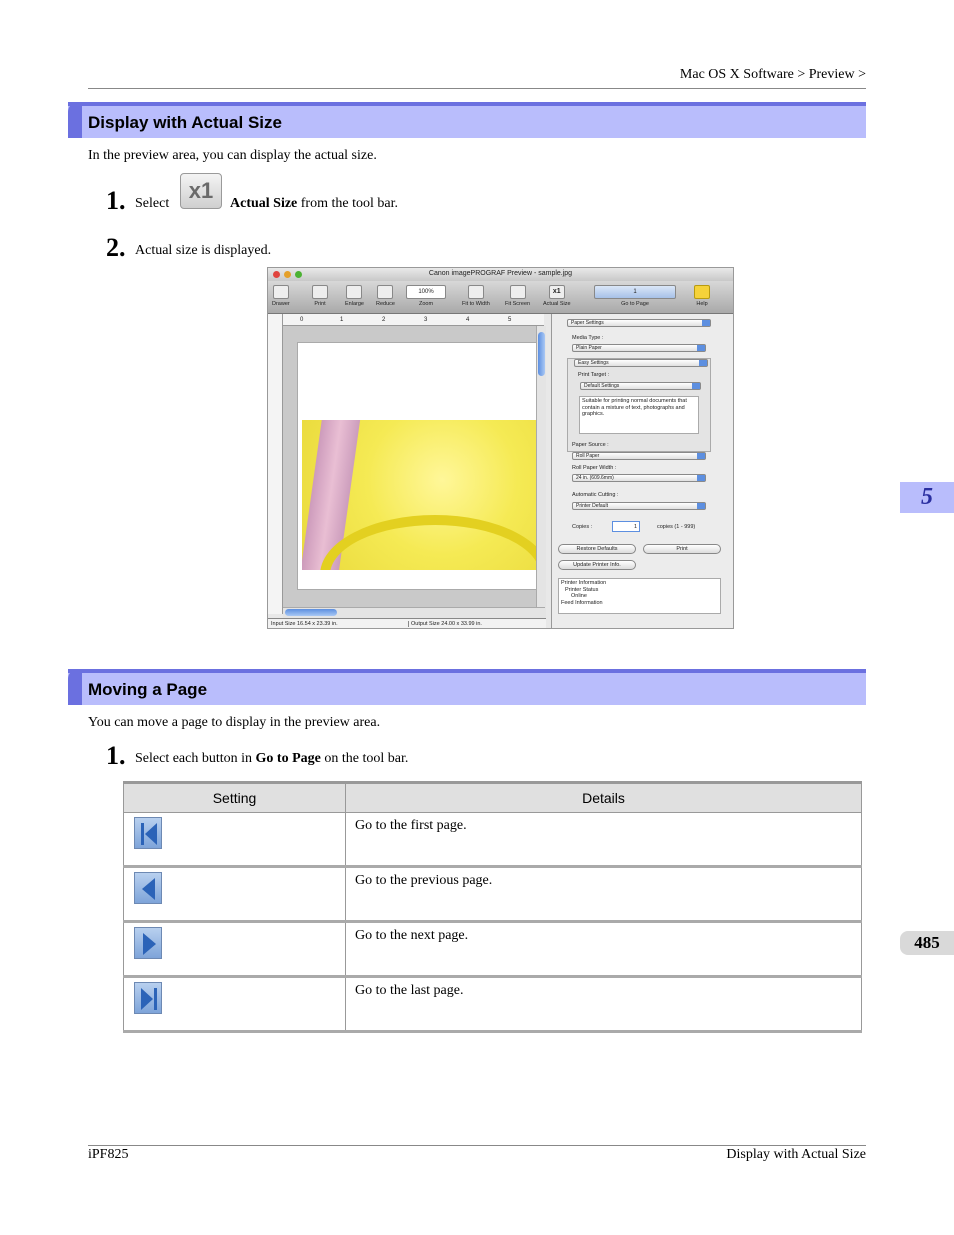 This screenshot has width=954, height=1235. I want to click on magnifier-plus-icon, so click(354, 292).